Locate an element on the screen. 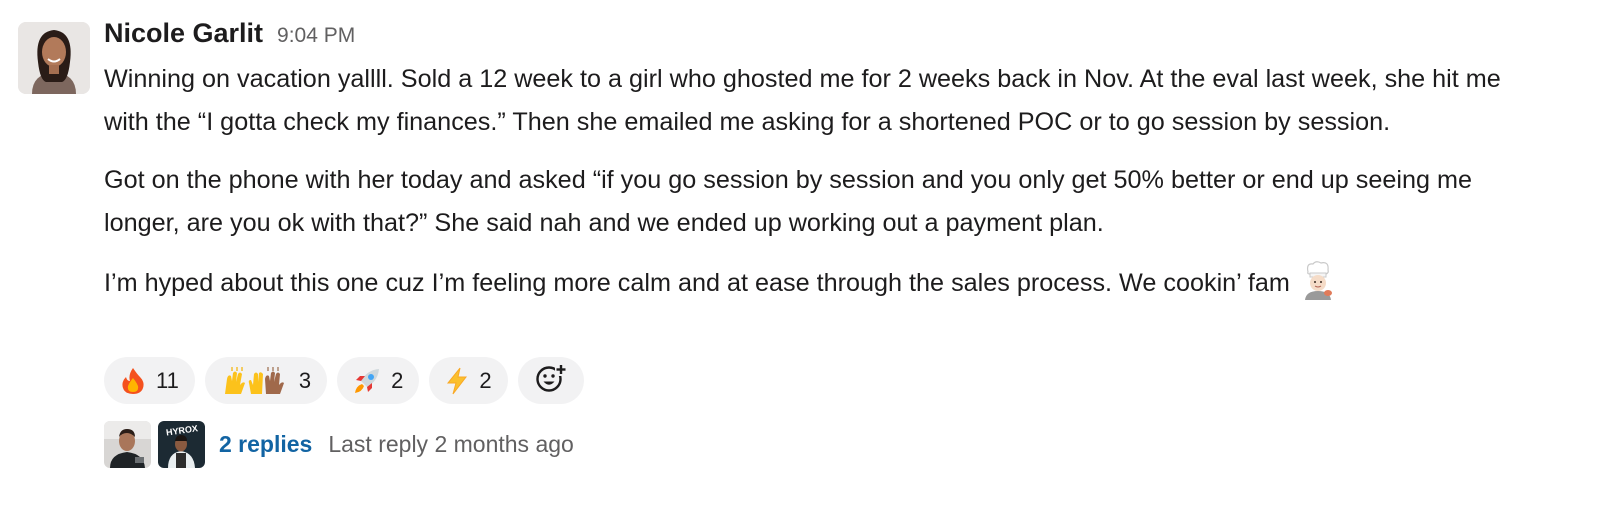 The width and height of the screenshot is (1600, 516). message-header: Nicole Garlit 9:04 PM is located at coordinates (229, 33).